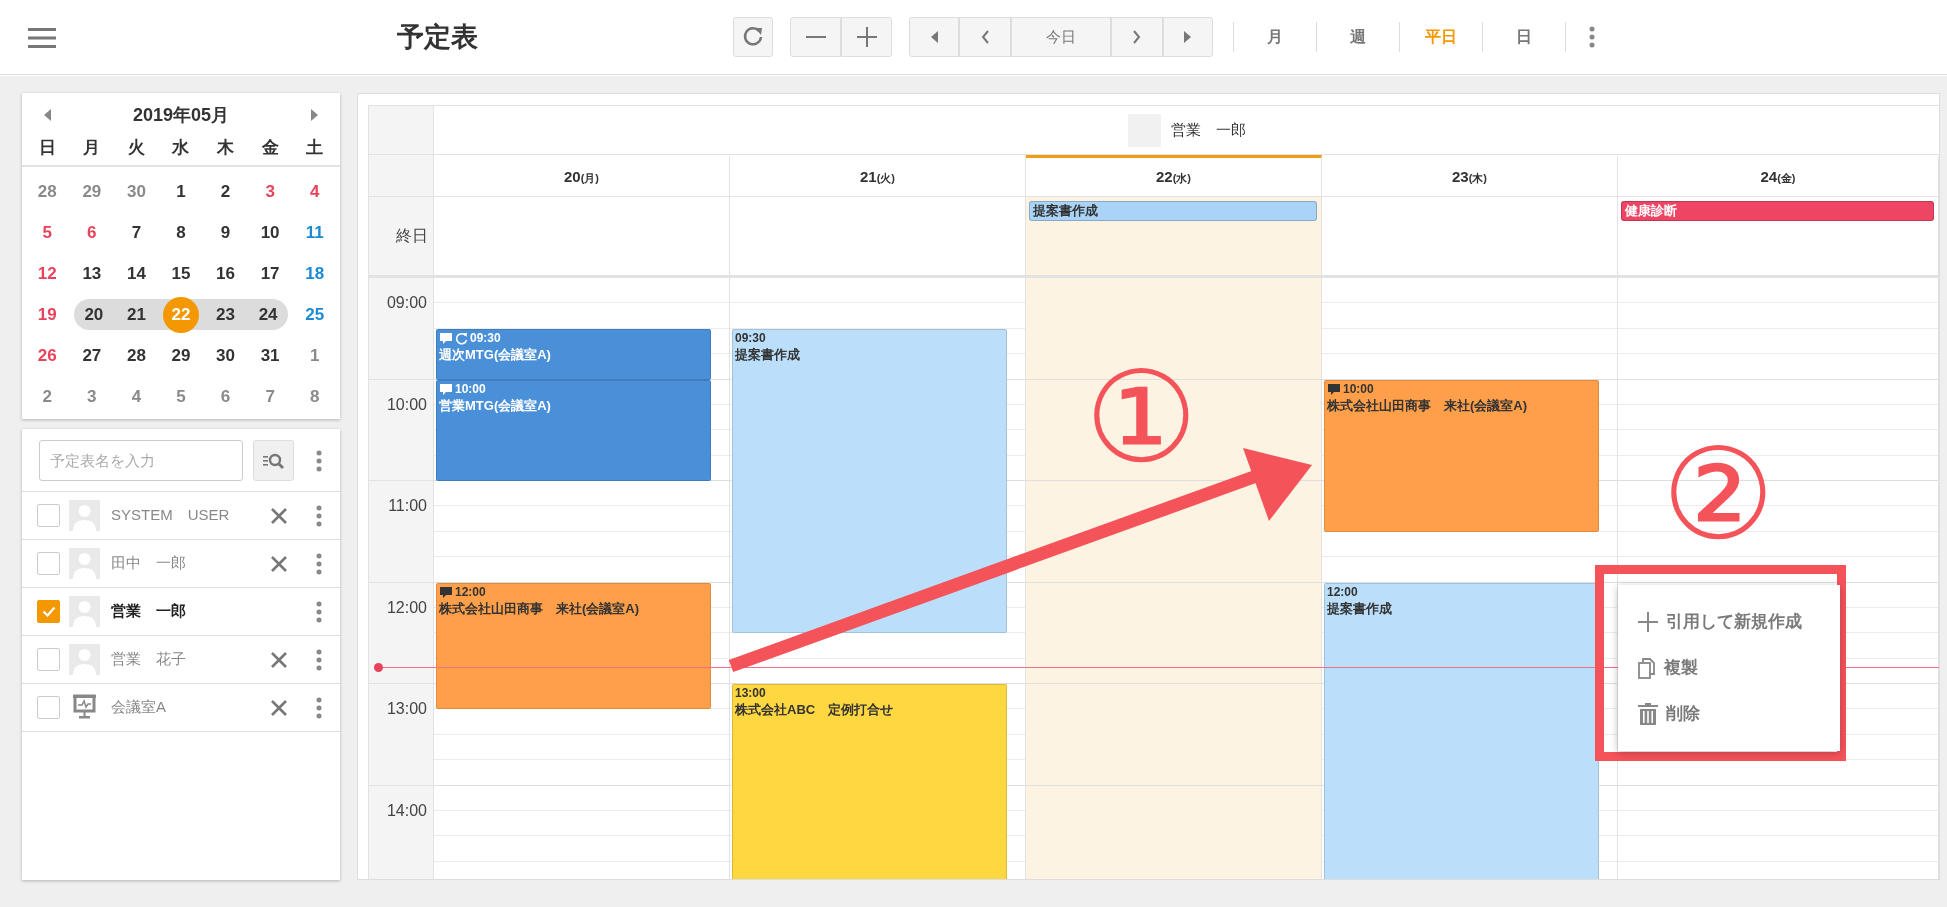  What do you see at coordinates (877, 177) in the screenshot?
I see `day-header: 21(火)` at bounding box center [877, 177].